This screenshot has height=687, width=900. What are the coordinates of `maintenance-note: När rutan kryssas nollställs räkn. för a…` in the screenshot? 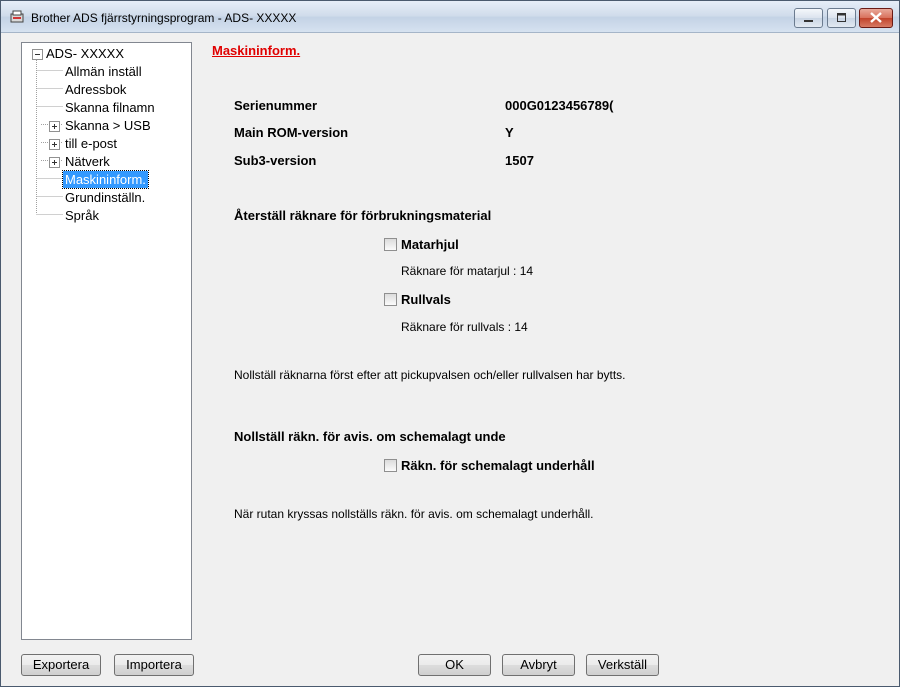 It's located at (414, 514).